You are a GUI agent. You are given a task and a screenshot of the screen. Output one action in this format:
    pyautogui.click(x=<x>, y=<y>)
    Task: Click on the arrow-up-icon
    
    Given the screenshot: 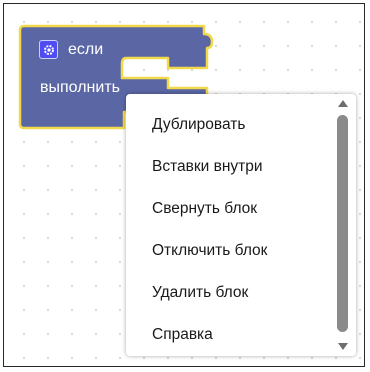 What is the action you would take?
    pyautogui.click(x=343, y=103)
    